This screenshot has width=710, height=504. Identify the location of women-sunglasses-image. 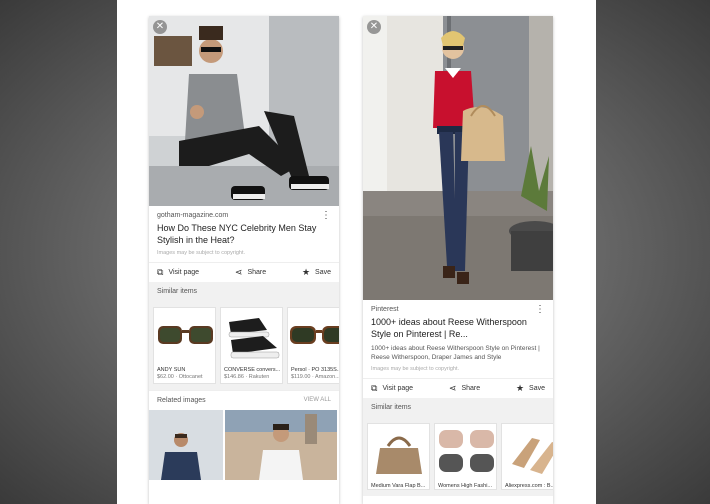
(465, 452).